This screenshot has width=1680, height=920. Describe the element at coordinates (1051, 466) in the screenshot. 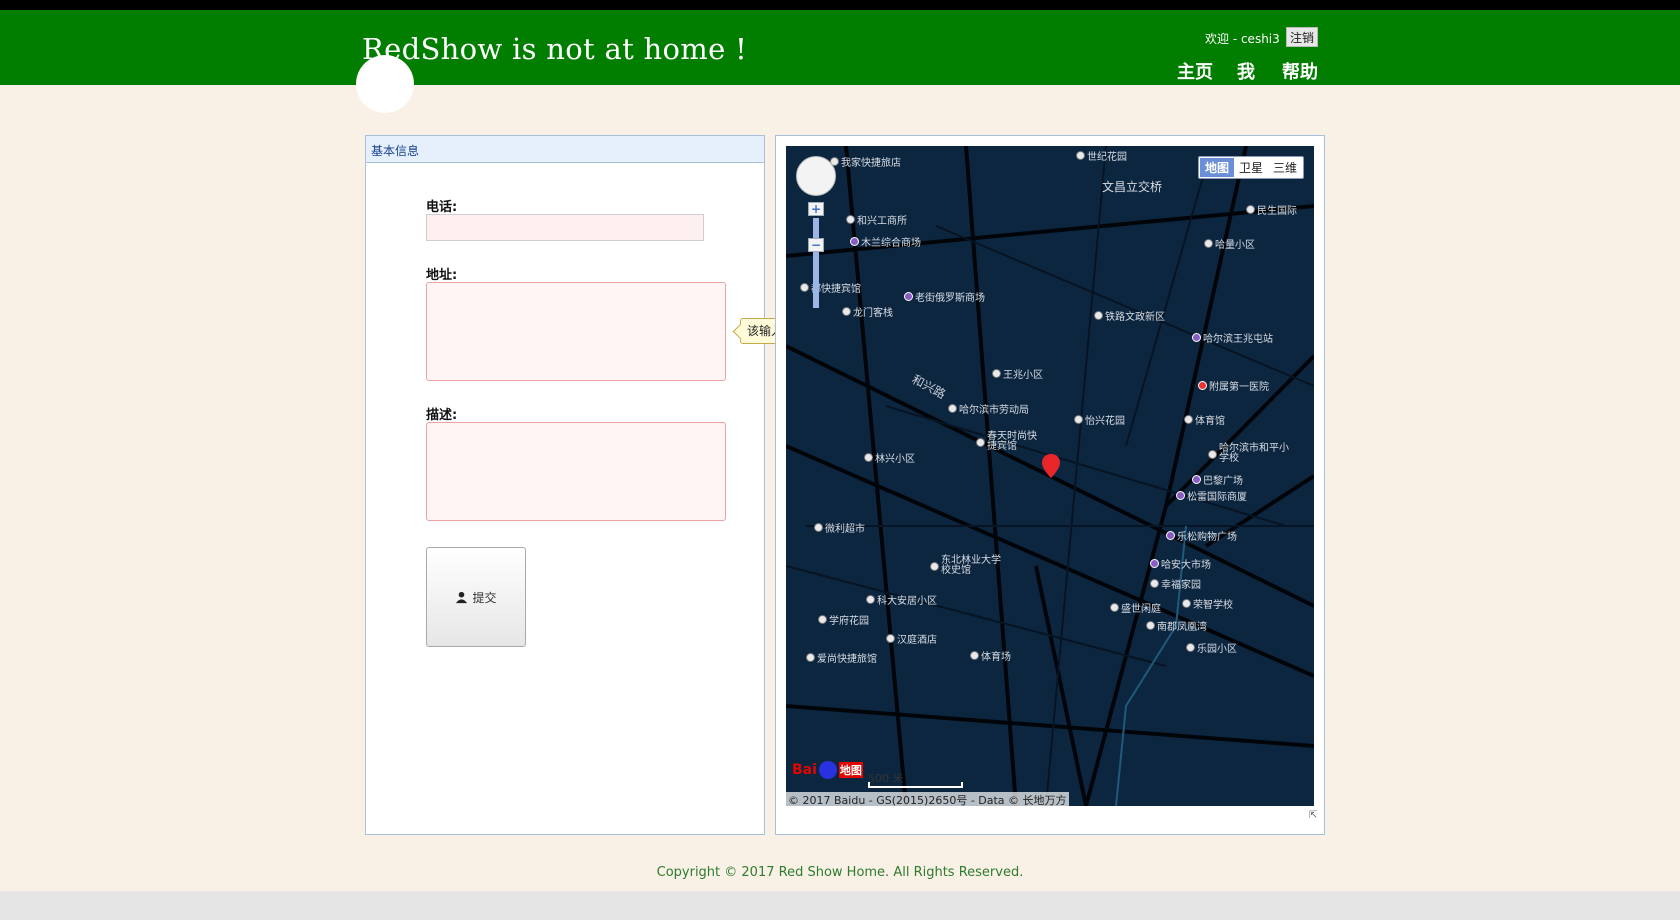

I see `location-marker-icon` at that location.